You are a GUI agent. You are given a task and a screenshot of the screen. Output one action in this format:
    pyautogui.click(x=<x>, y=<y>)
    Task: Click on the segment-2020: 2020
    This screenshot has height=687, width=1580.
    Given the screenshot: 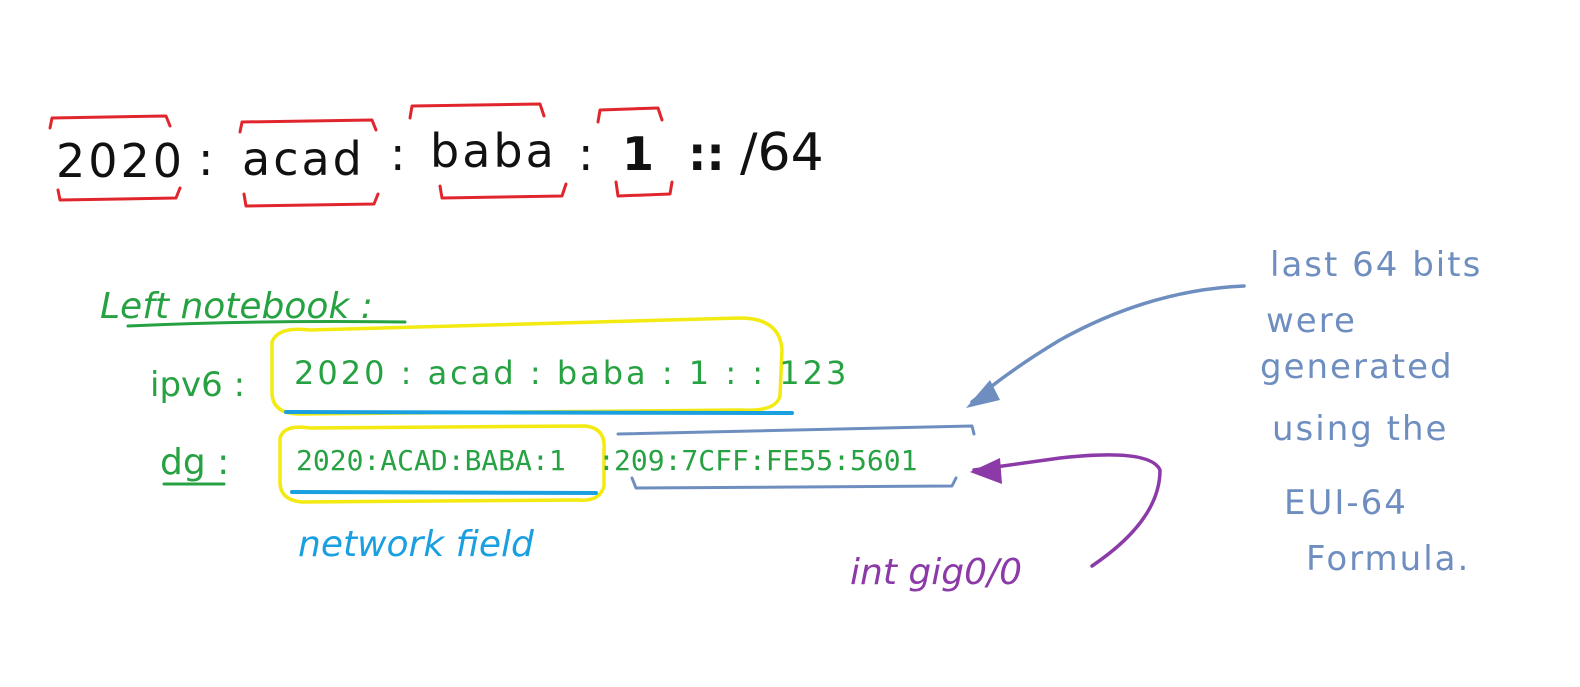 What is the action you would take?
    pyautogui.click(x=120, y=161)
    